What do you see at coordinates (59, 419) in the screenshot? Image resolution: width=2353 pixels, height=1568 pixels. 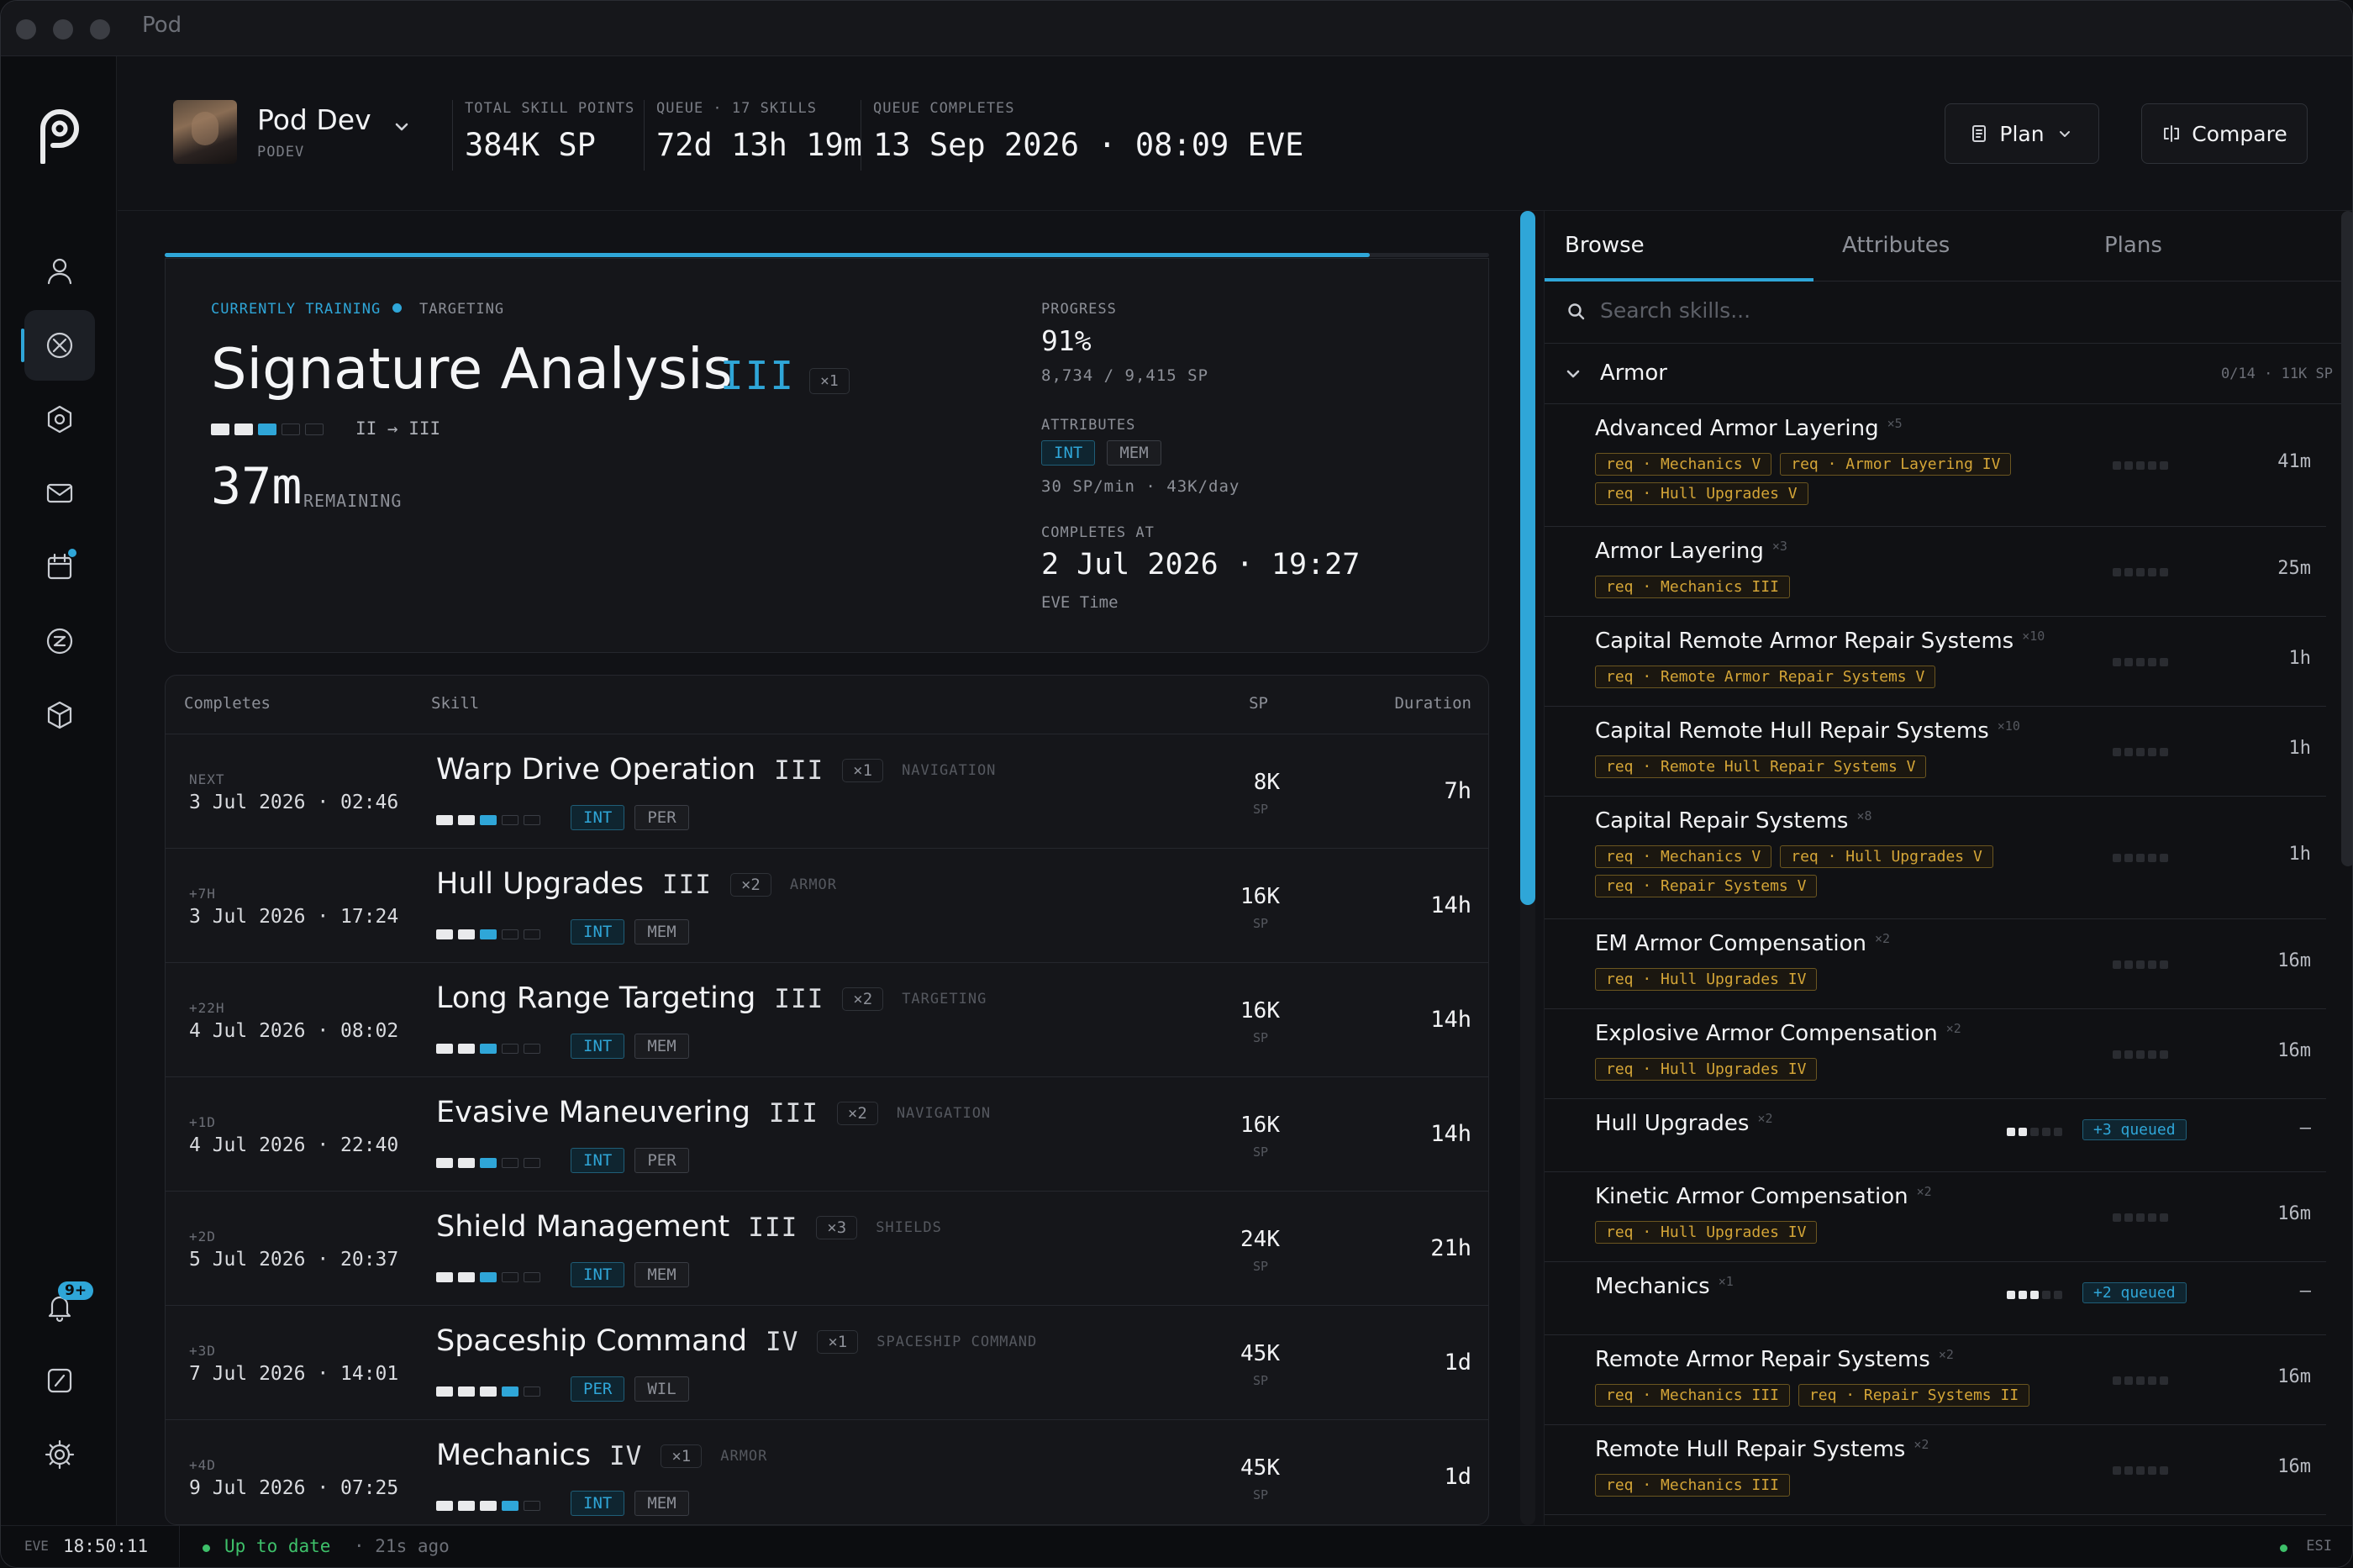 I see `sidebar-item-fittings` at bounding box center [59, 419].